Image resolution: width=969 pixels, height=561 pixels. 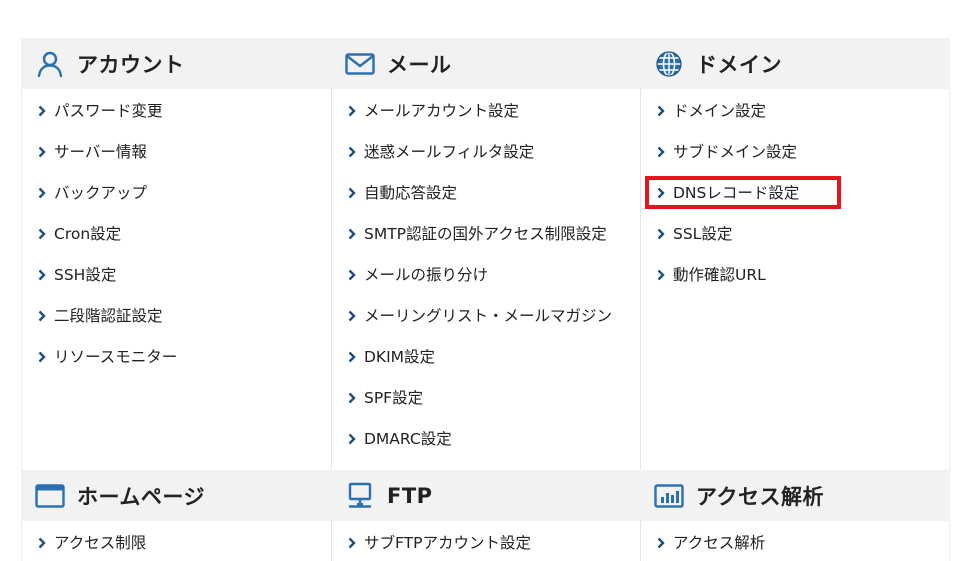 I want to click on menu-item-sub-ftp-account: サブFTPアカウント設定, so click(x=486, y=547).